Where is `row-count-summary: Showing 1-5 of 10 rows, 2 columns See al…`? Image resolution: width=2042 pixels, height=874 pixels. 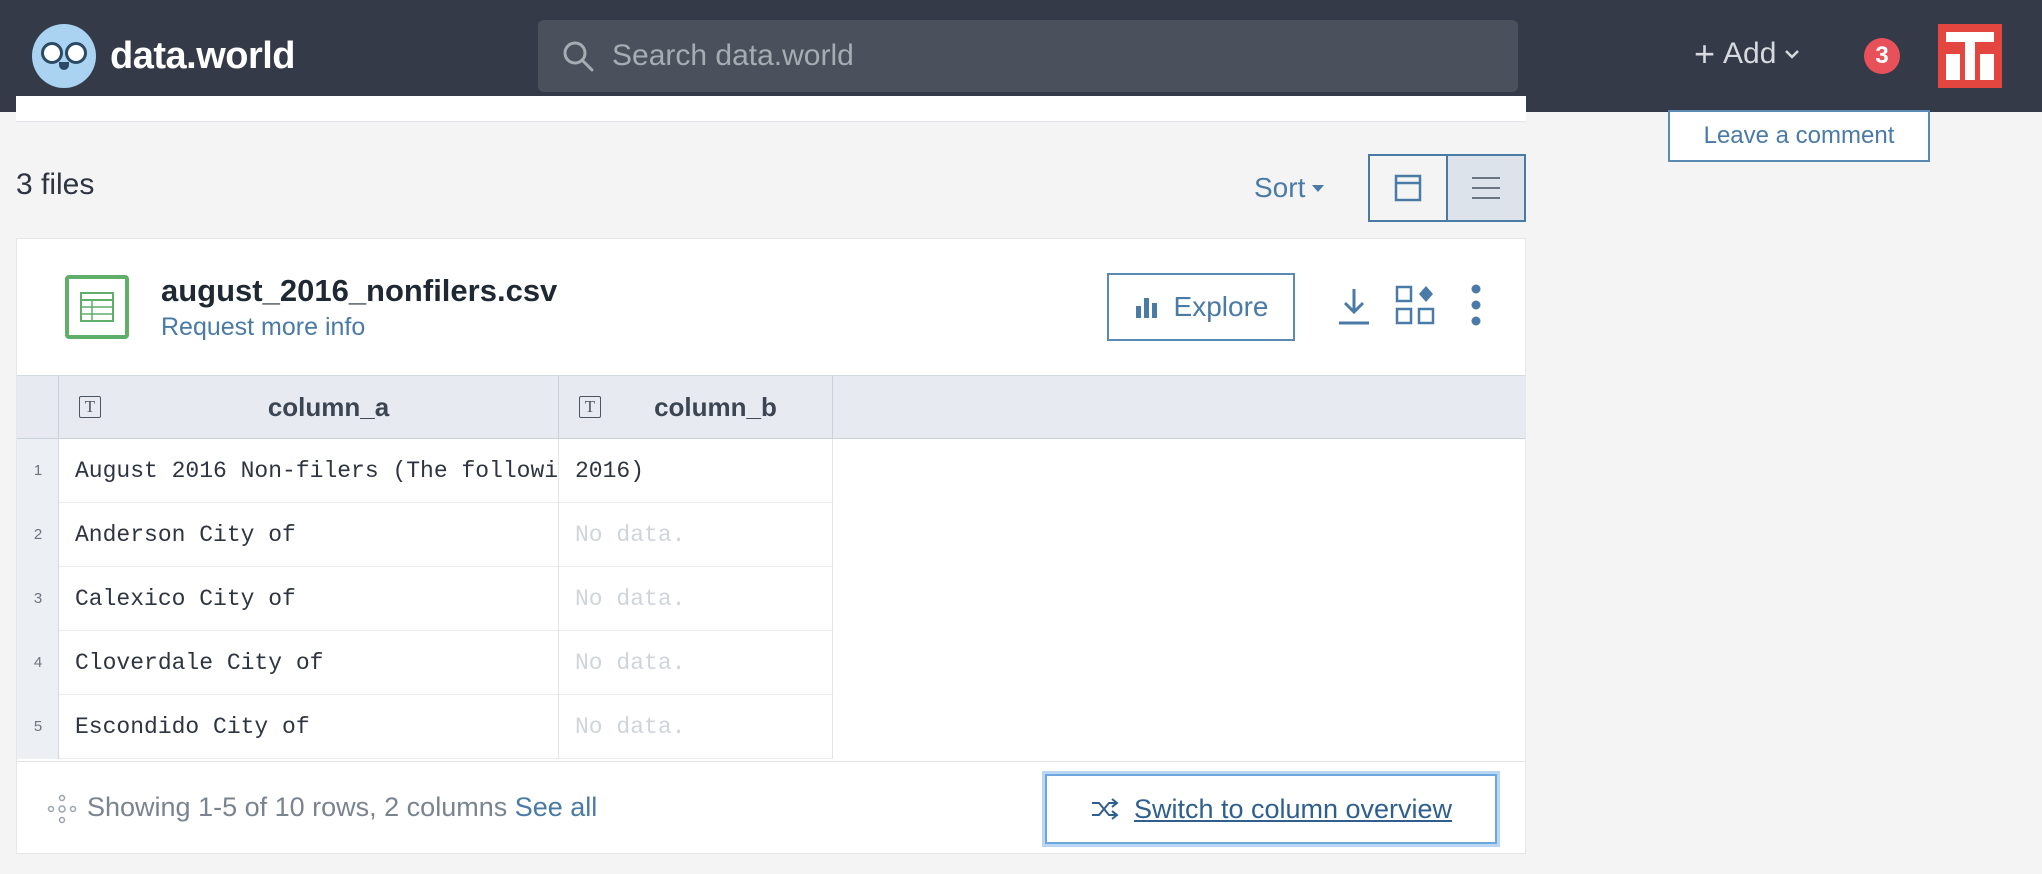 row-count-summary: Showing 1-5 of 10 rows, 2 columns See al… is located at coordinates (342, 807).